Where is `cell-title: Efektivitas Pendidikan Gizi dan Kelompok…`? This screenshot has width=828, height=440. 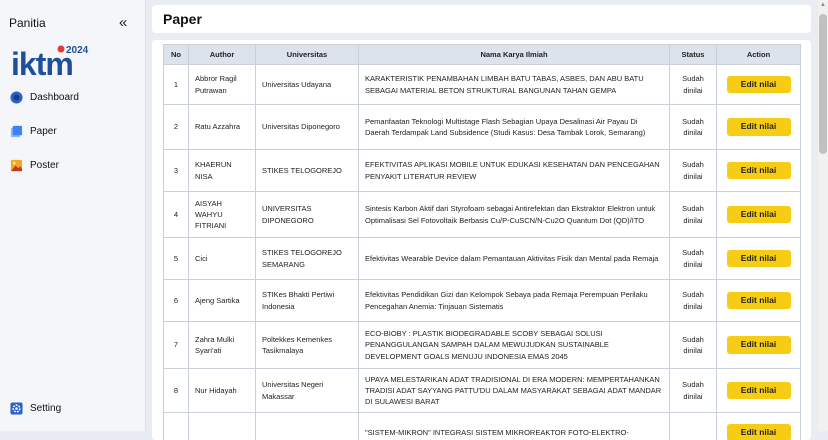 cell-title: Efektivitas Pendidikan Gizi dan Kelompok… is located at coordinates (514, 301).